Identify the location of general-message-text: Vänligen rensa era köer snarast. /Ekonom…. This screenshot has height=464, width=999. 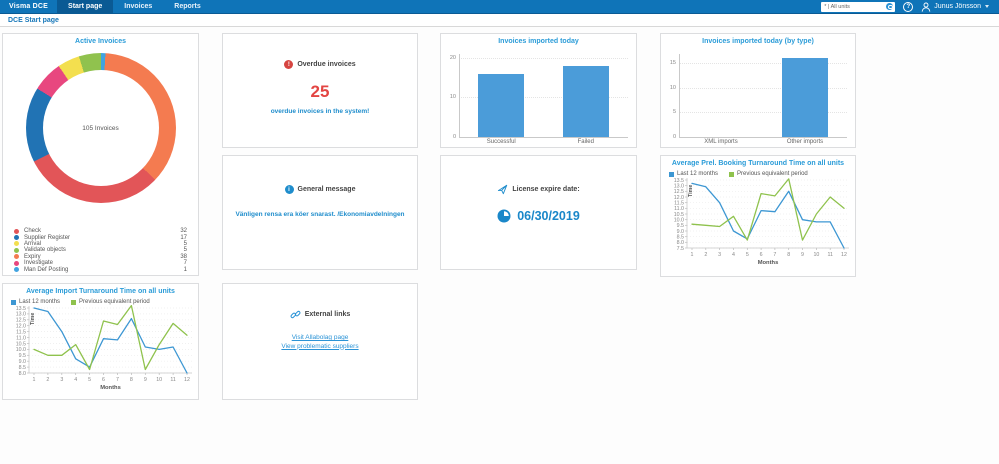
(320, 214).